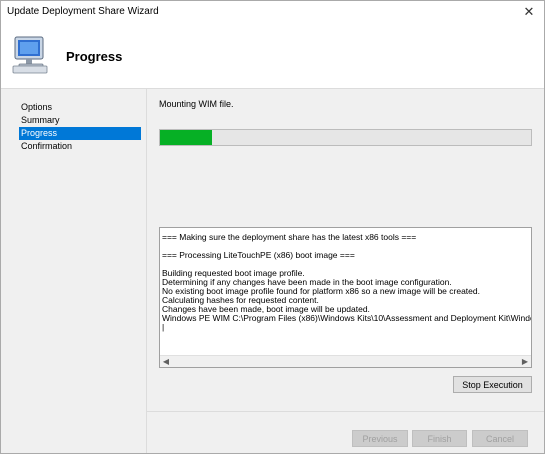  What do you see at coordinates (492, 384) in the screenshot?
I see `stop-execution-button: Stop Execution` at bounding box center [492, 384].